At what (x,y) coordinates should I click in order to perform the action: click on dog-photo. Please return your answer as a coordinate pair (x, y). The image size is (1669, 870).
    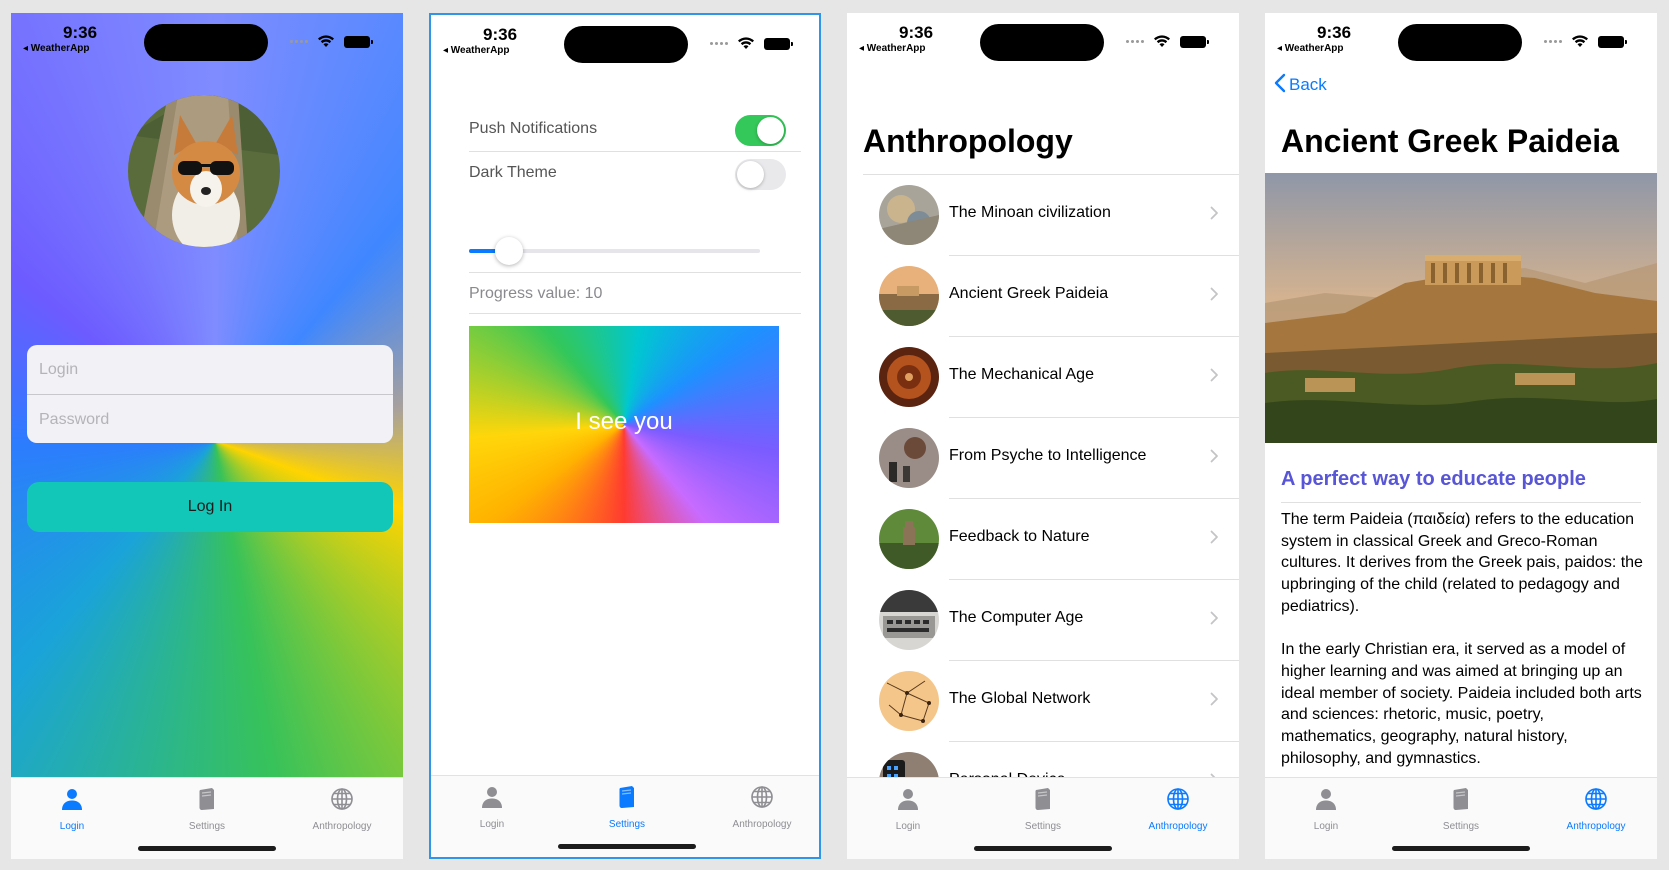
    Looking at the image, I should click on (204, 171).